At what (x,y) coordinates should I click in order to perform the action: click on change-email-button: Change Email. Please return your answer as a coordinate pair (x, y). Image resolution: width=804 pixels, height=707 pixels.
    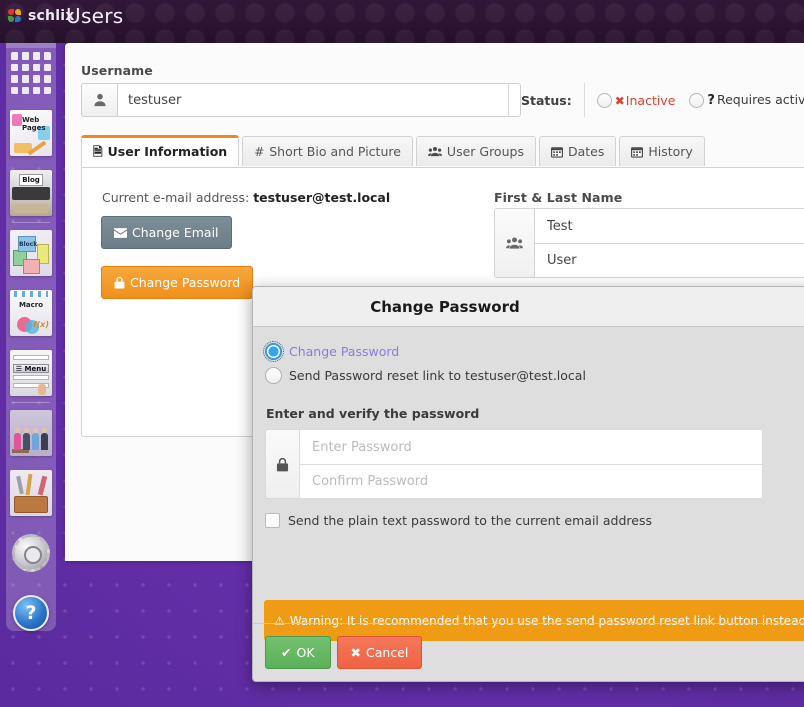
    Looking at the image, I should click on (166, 232).